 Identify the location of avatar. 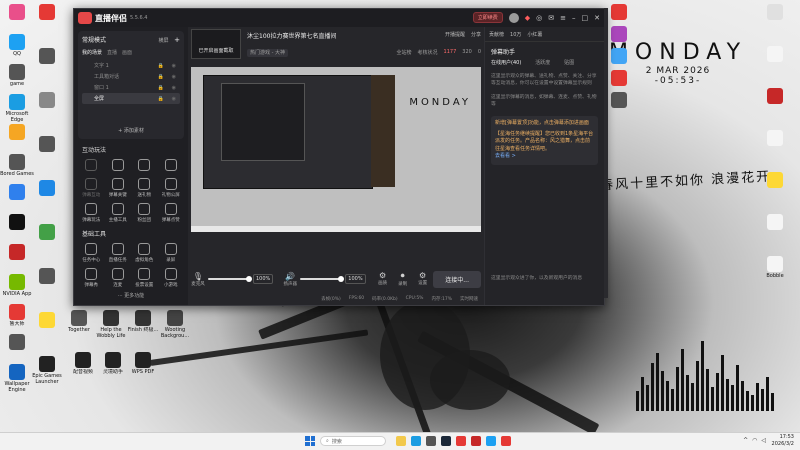
(513, 17).